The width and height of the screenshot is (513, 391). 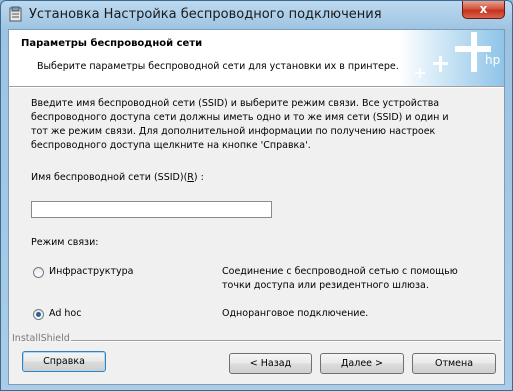 What do you see at coordinates (492, 60) in the screenshot?
I see `hp-logo: hp` at bounding box center [492, 60].